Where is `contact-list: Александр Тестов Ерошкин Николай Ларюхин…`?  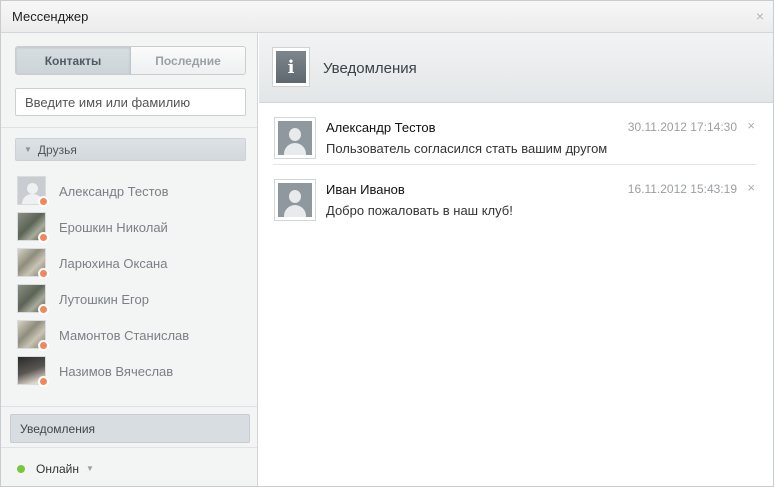
contact-list: Александр Тестов Ерошкин Николай Ларюхин… is located at coordinates (132, 281).